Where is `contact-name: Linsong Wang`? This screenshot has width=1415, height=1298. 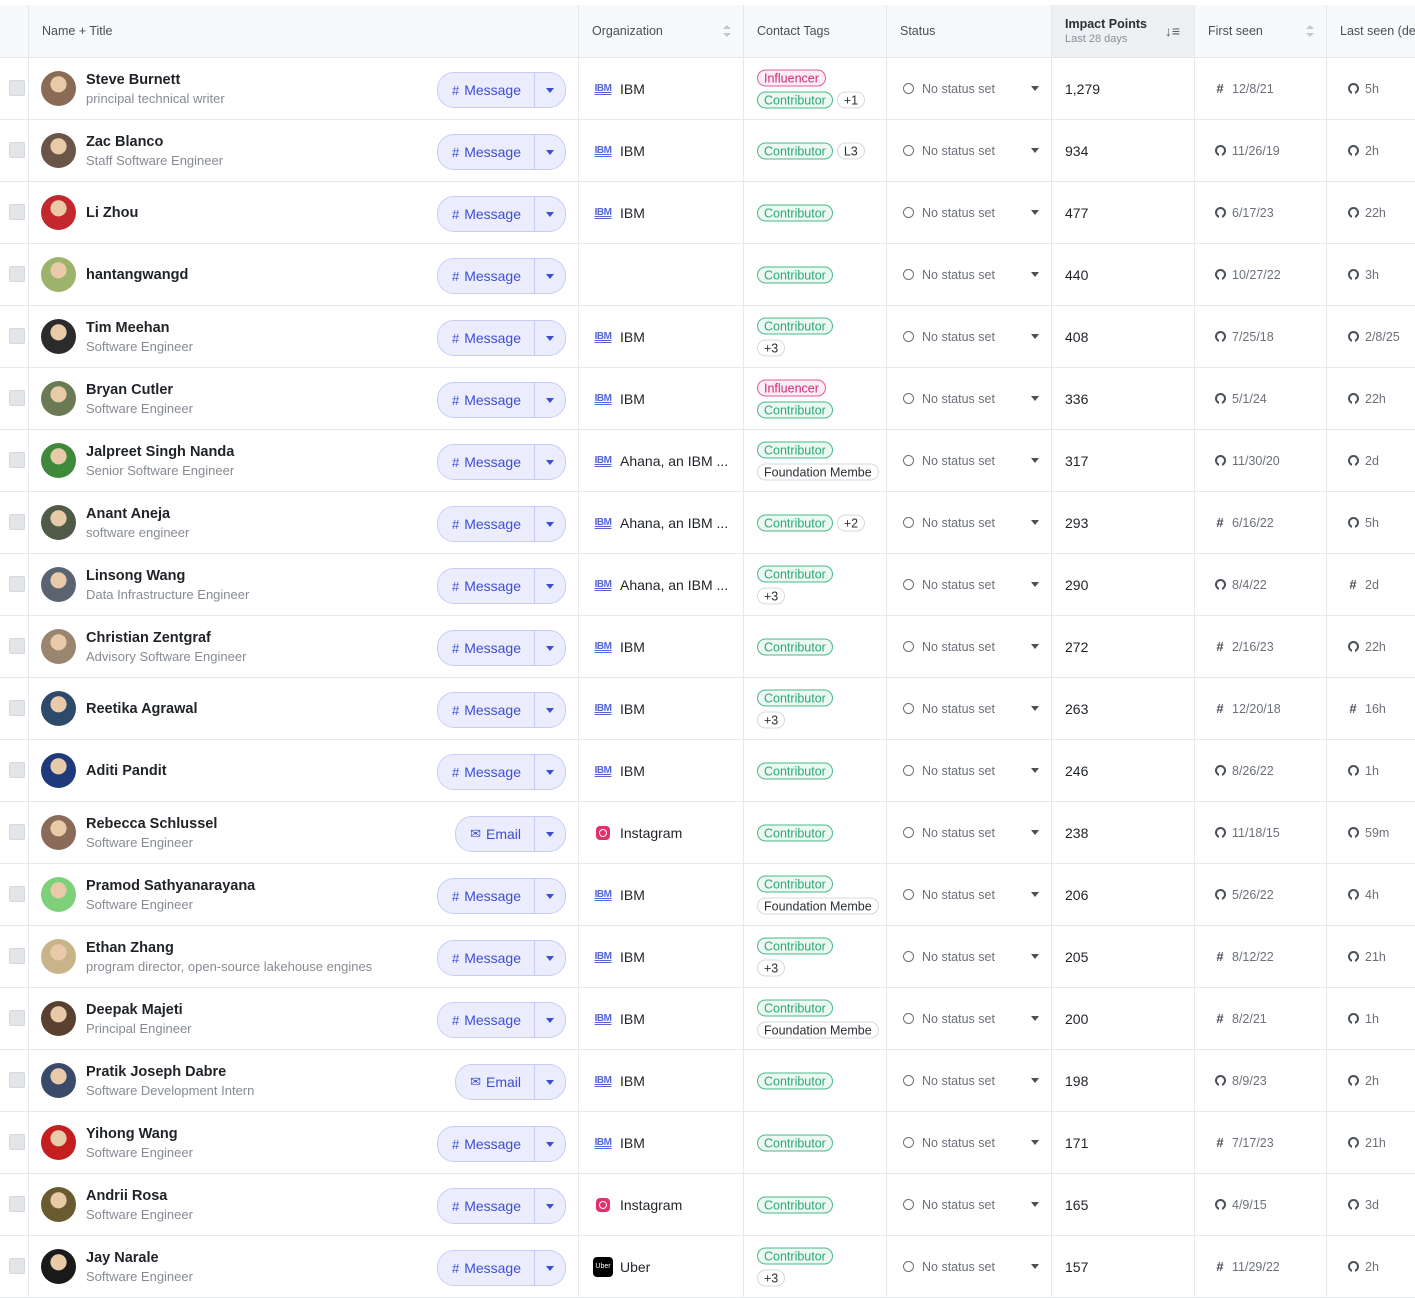 contact-name: Linsong Wang is located at coordinates (167, 576).